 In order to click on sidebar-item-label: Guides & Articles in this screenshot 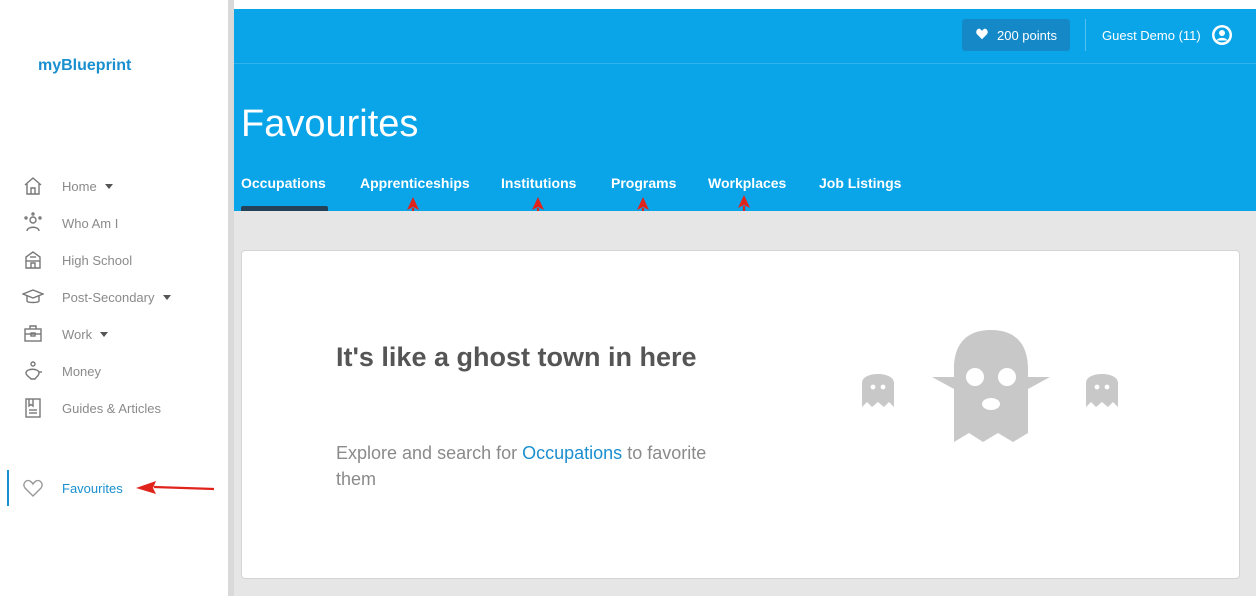, I will do `click(111, 408)`.